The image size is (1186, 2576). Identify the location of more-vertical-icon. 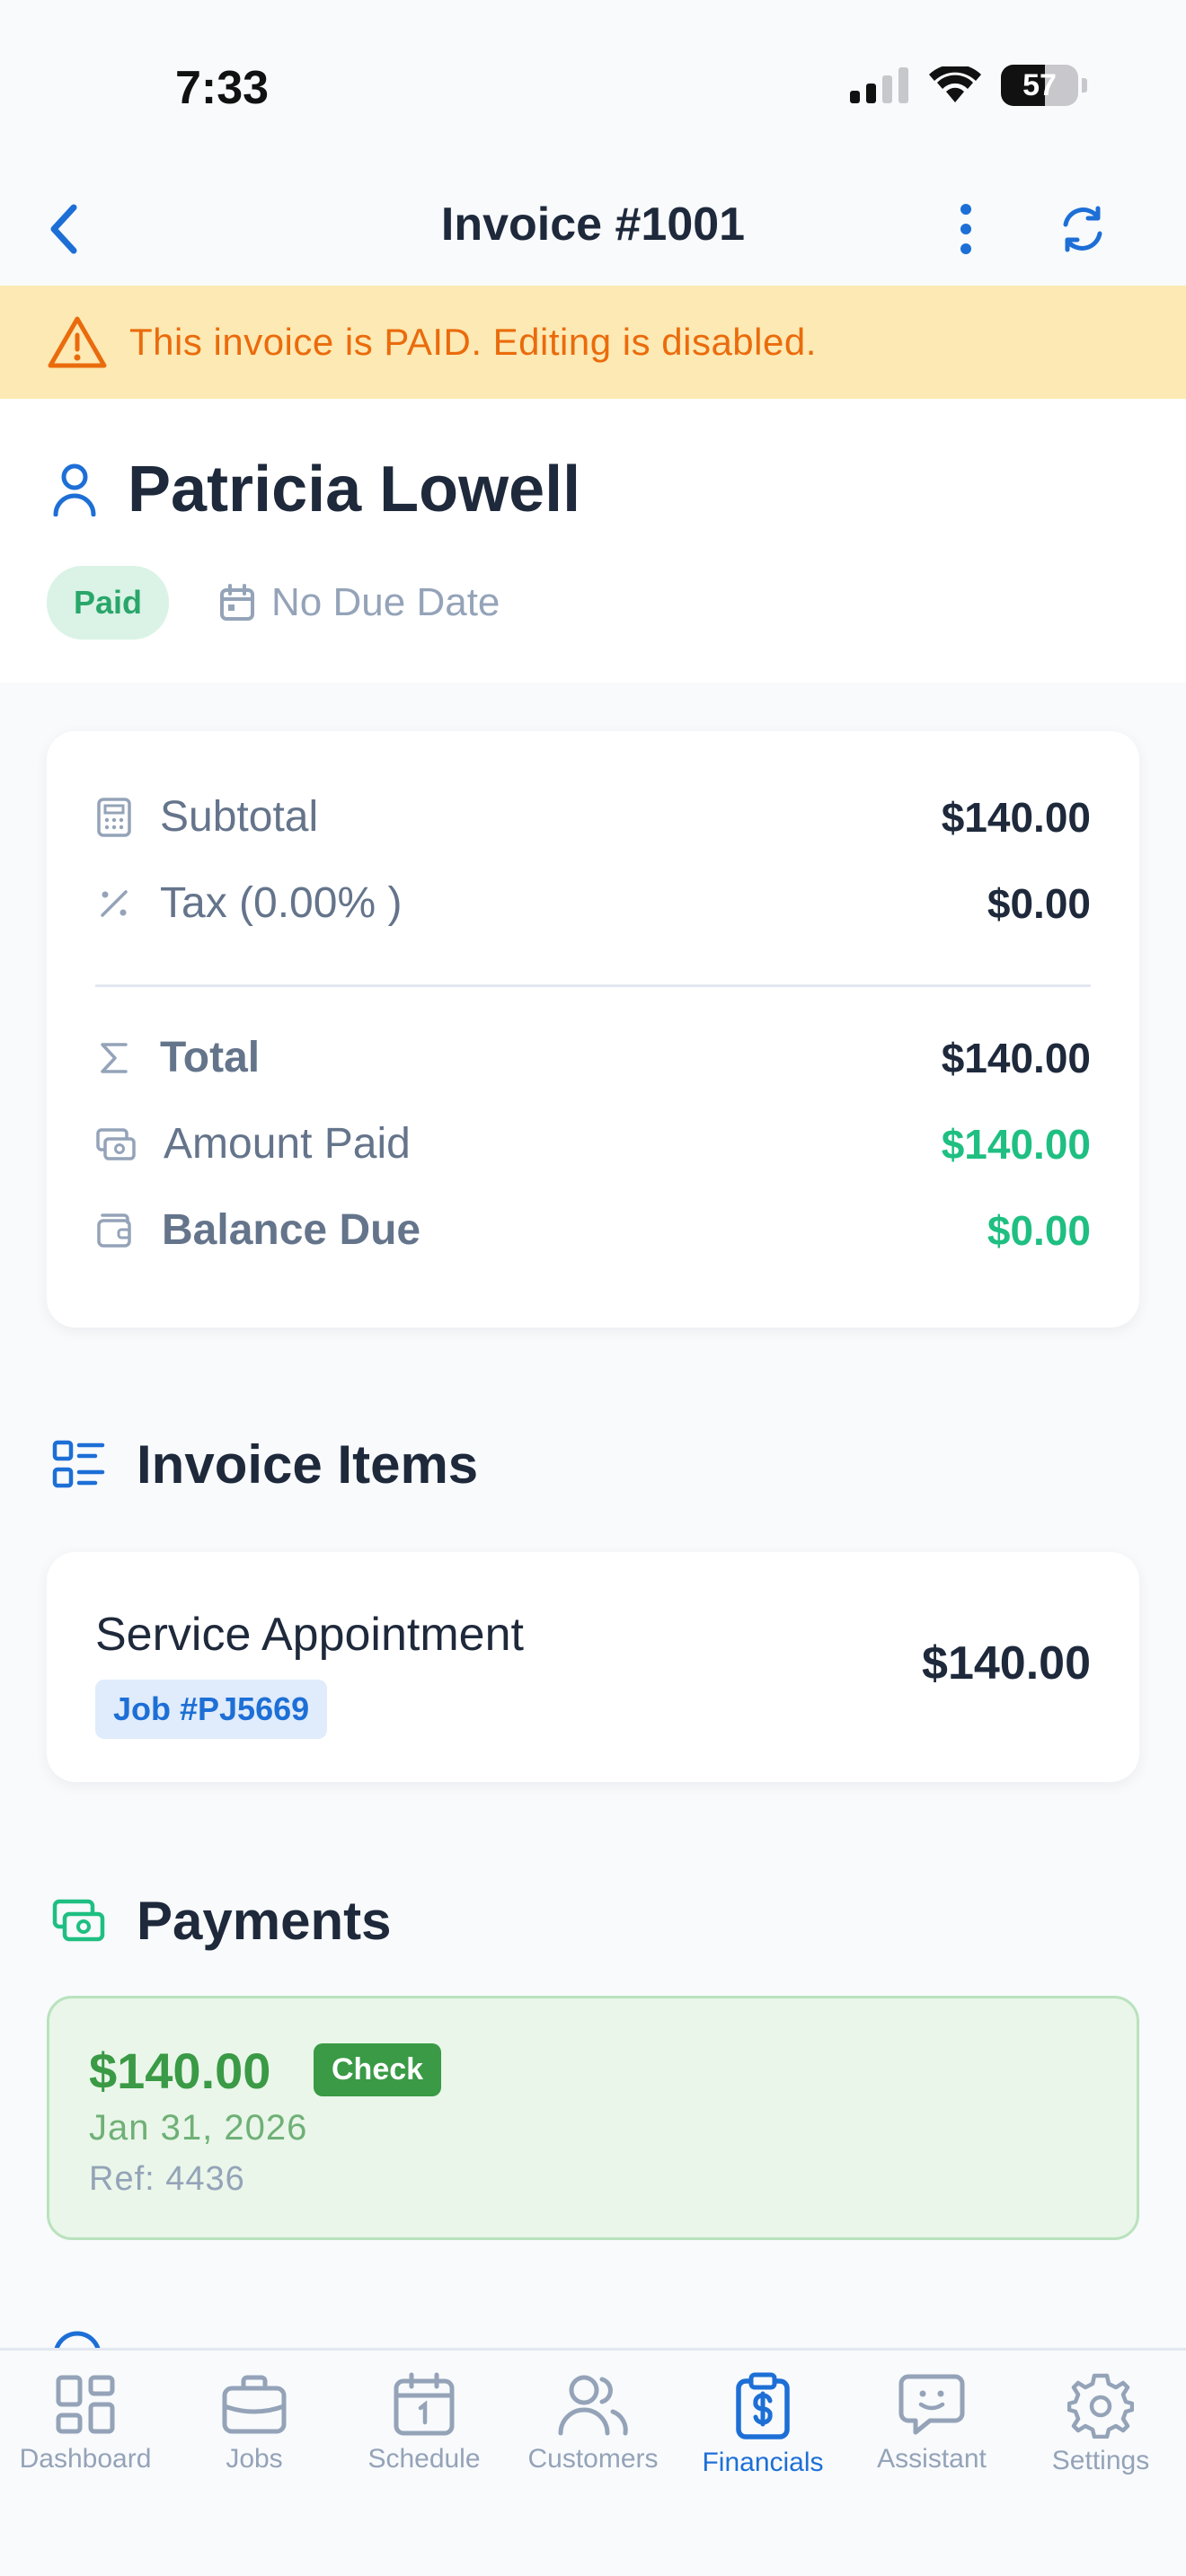
(965, 229).